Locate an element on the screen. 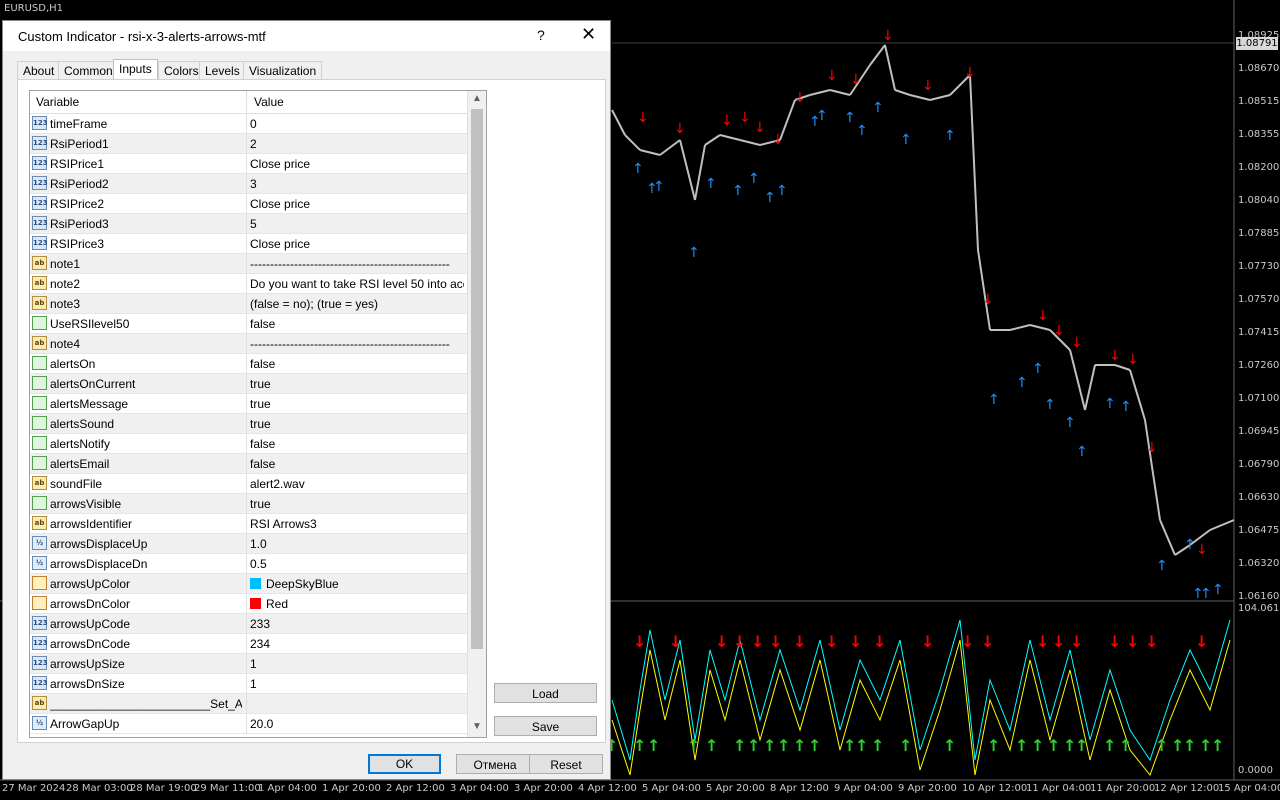 The image size is (1280, 800). input-row: 123 RSIPrice2 Close price is located at coordinates (248, 204).